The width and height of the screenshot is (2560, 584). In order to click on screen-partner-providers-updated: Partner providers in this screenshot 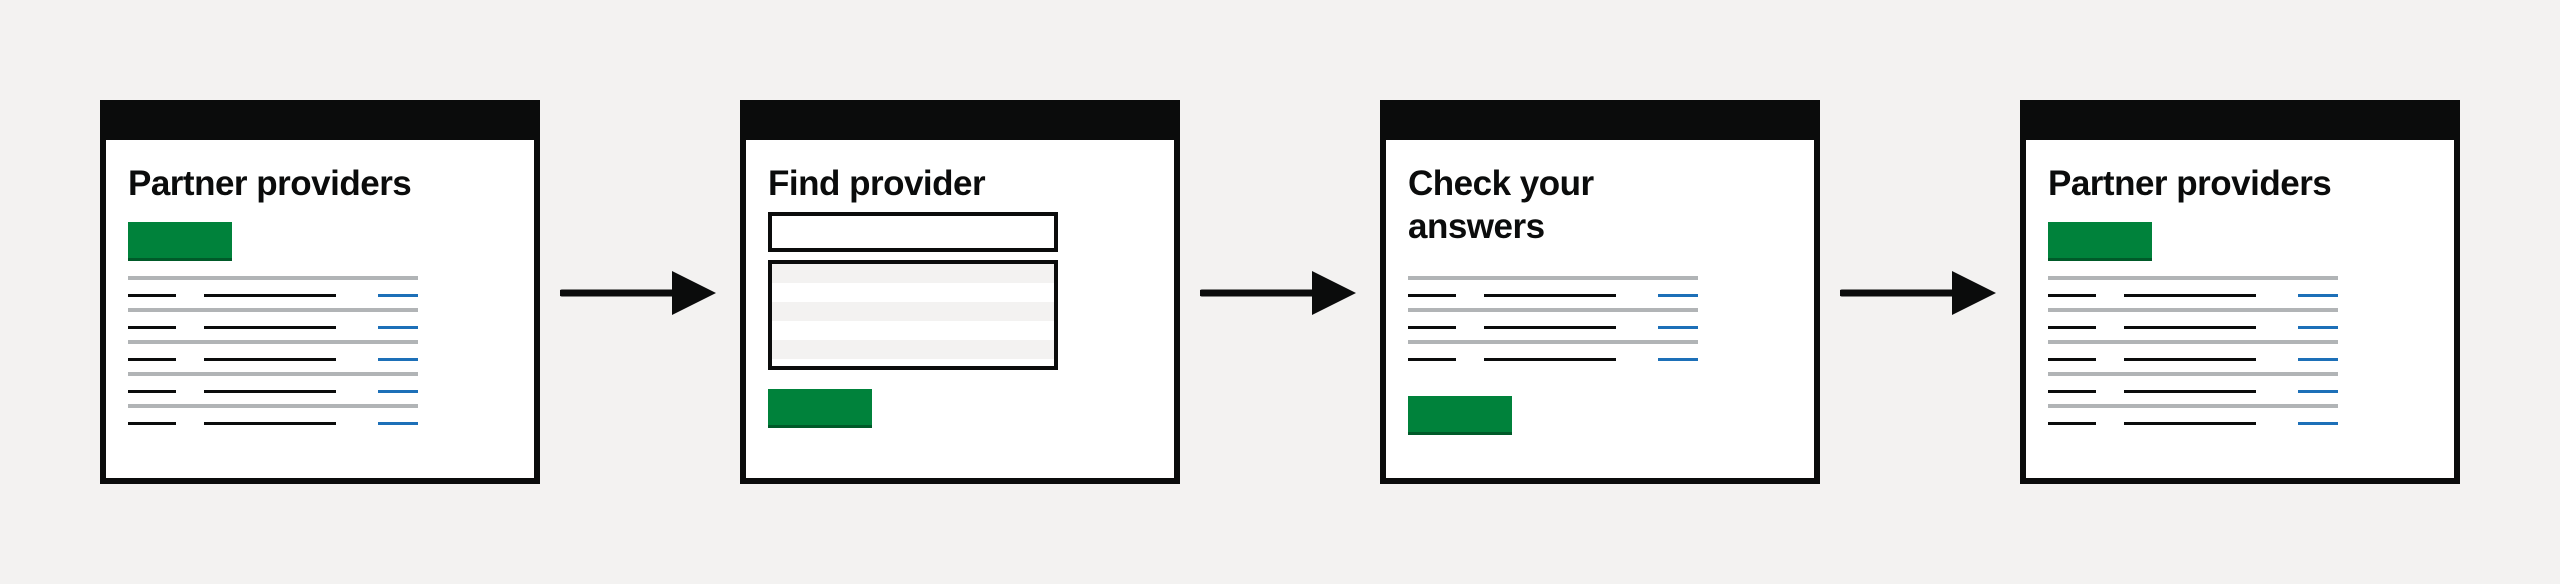, I will do `click(2240, 292)`.